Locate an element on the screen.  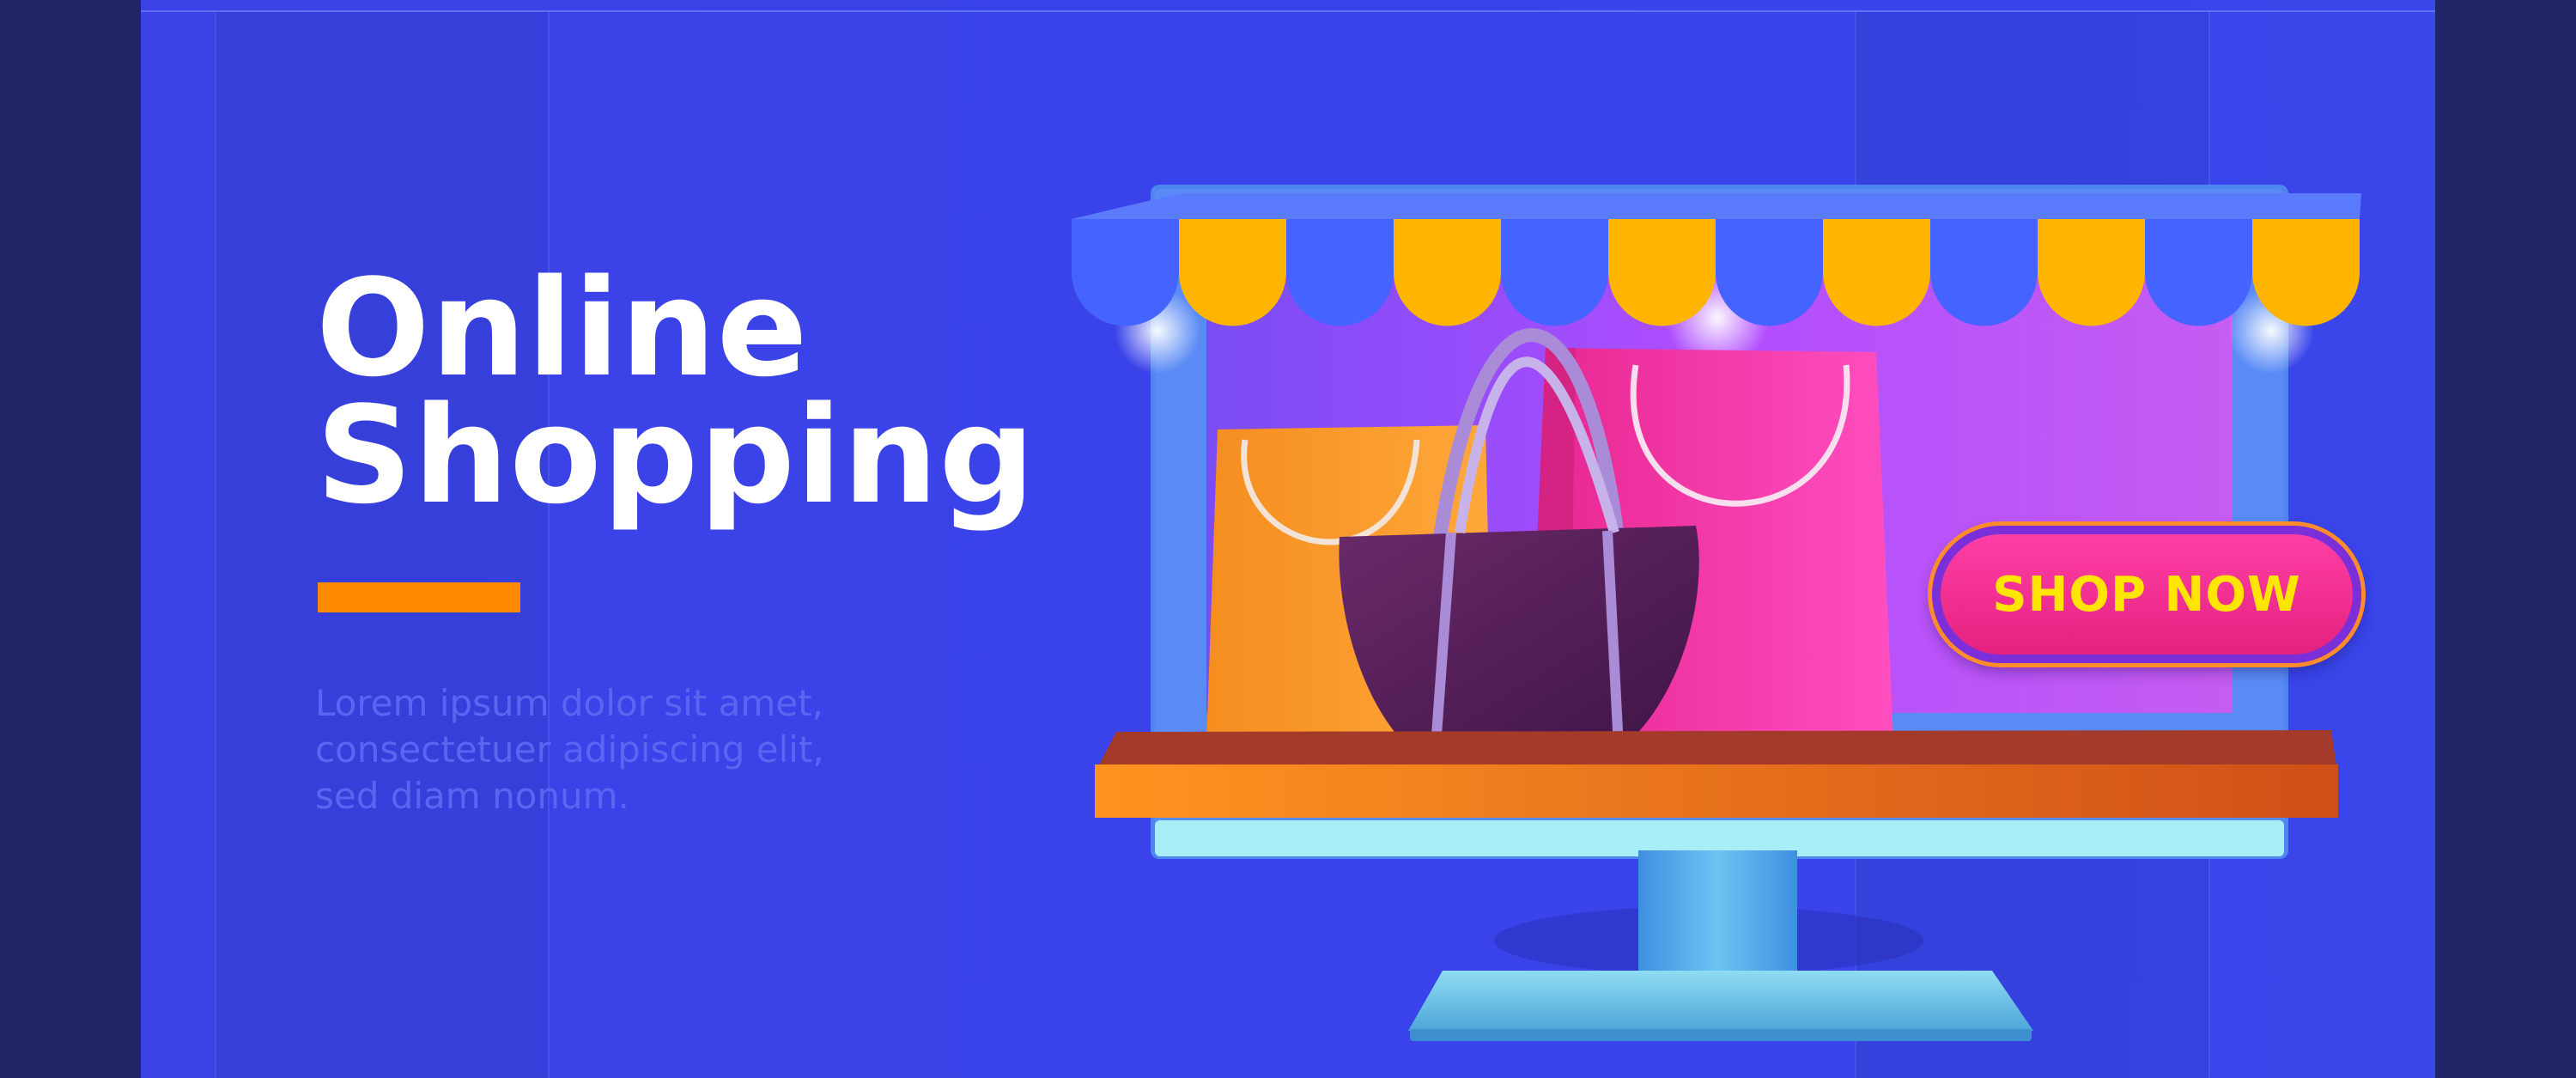
shop-now-label: SHOP NOW is located at coordinates (2146, 594).